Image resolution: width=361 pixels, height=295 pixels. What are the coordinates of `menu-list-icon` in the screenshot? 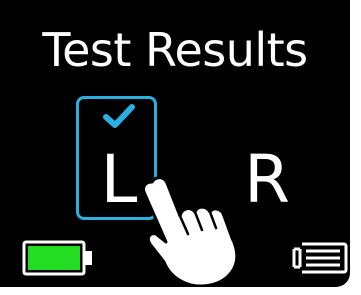 It's located at (321, 258).